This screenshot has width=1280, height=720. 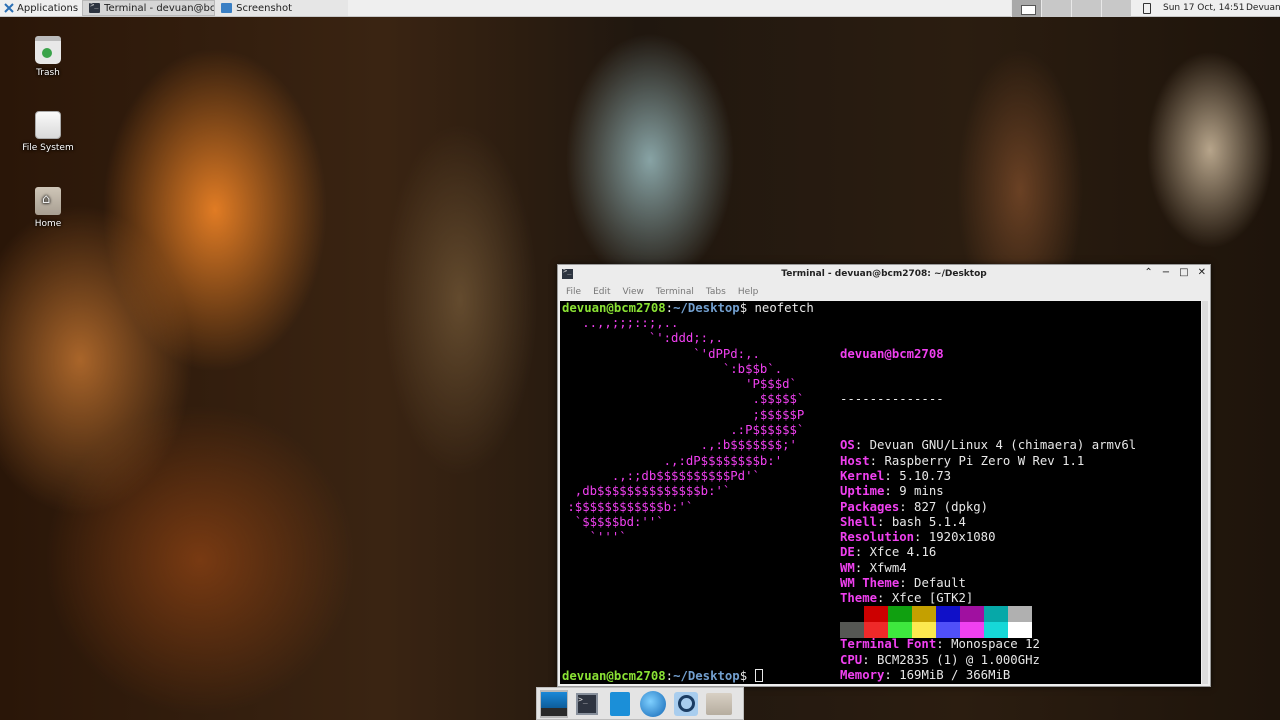 I want to click on desktop-icon-file-system: File System, so click(x=48, y=132).